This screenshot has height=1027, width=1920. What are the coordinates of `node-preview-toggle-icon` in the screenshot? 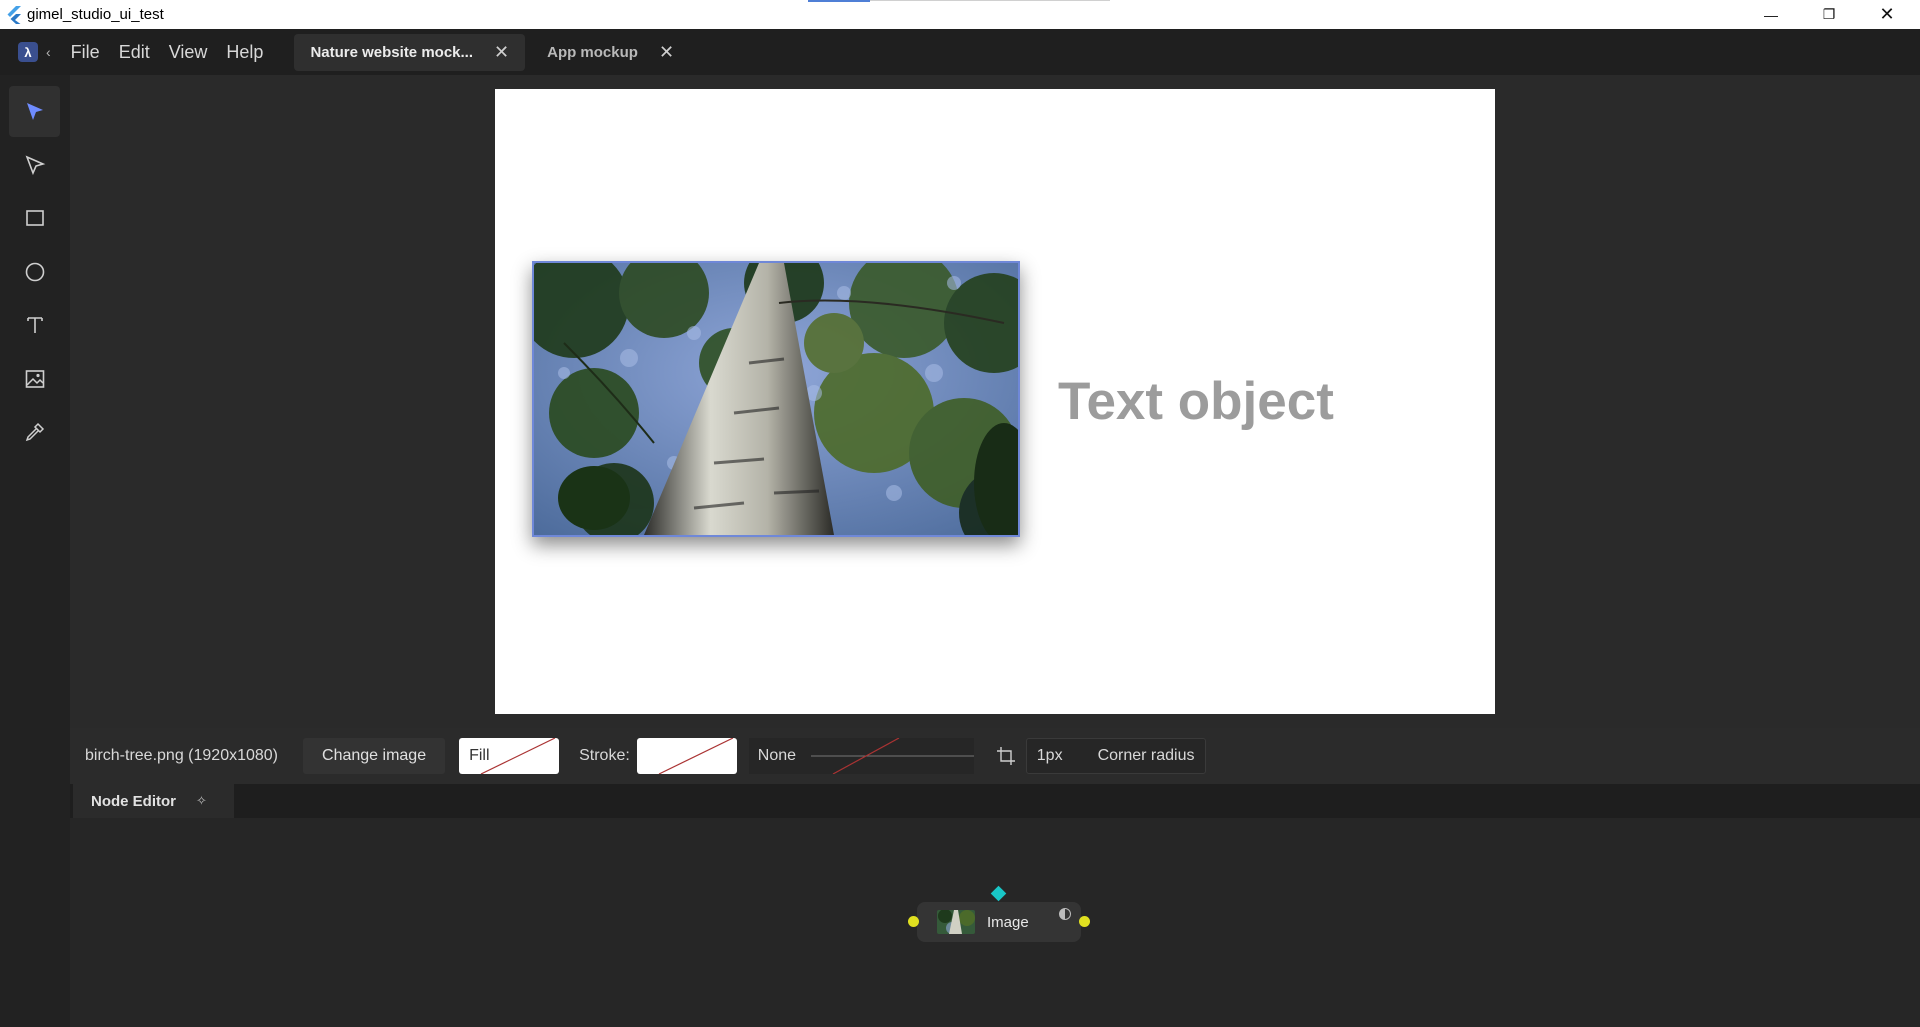 It's located at (1065, 914).